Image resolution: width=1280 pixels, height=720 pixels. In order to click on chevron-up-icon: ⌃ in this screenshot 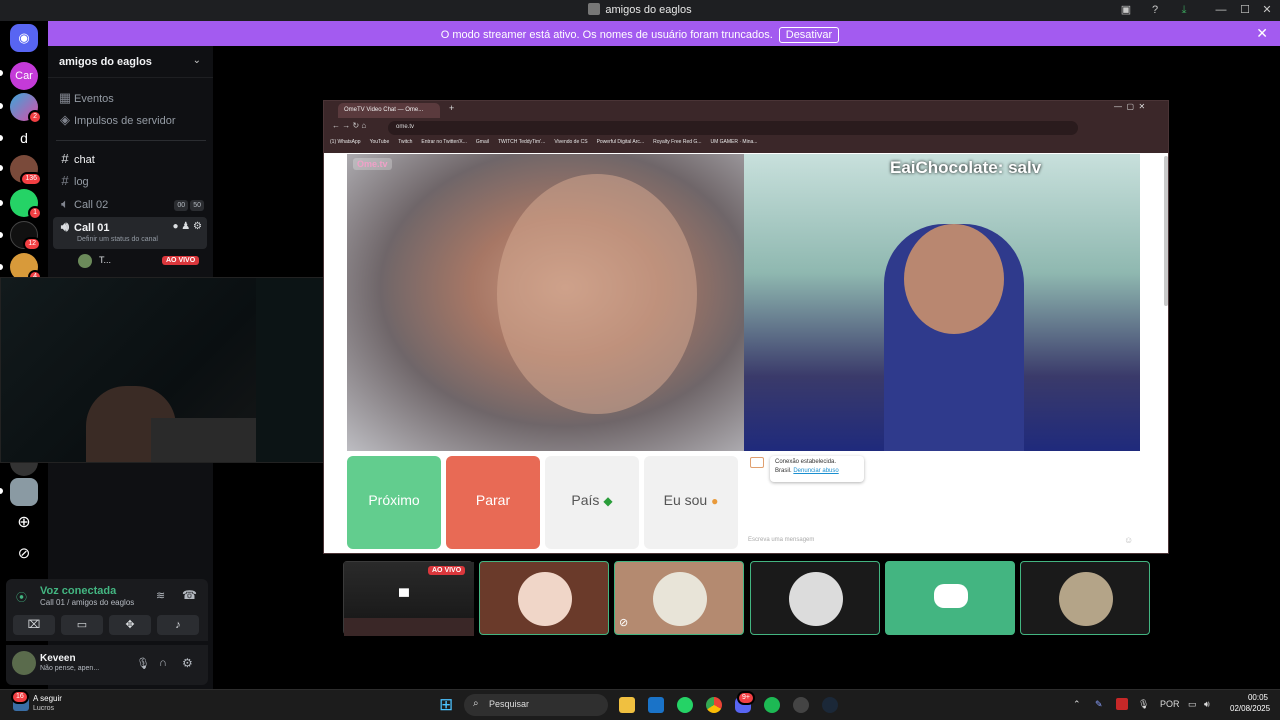, I will do `click(1077, 704)`.